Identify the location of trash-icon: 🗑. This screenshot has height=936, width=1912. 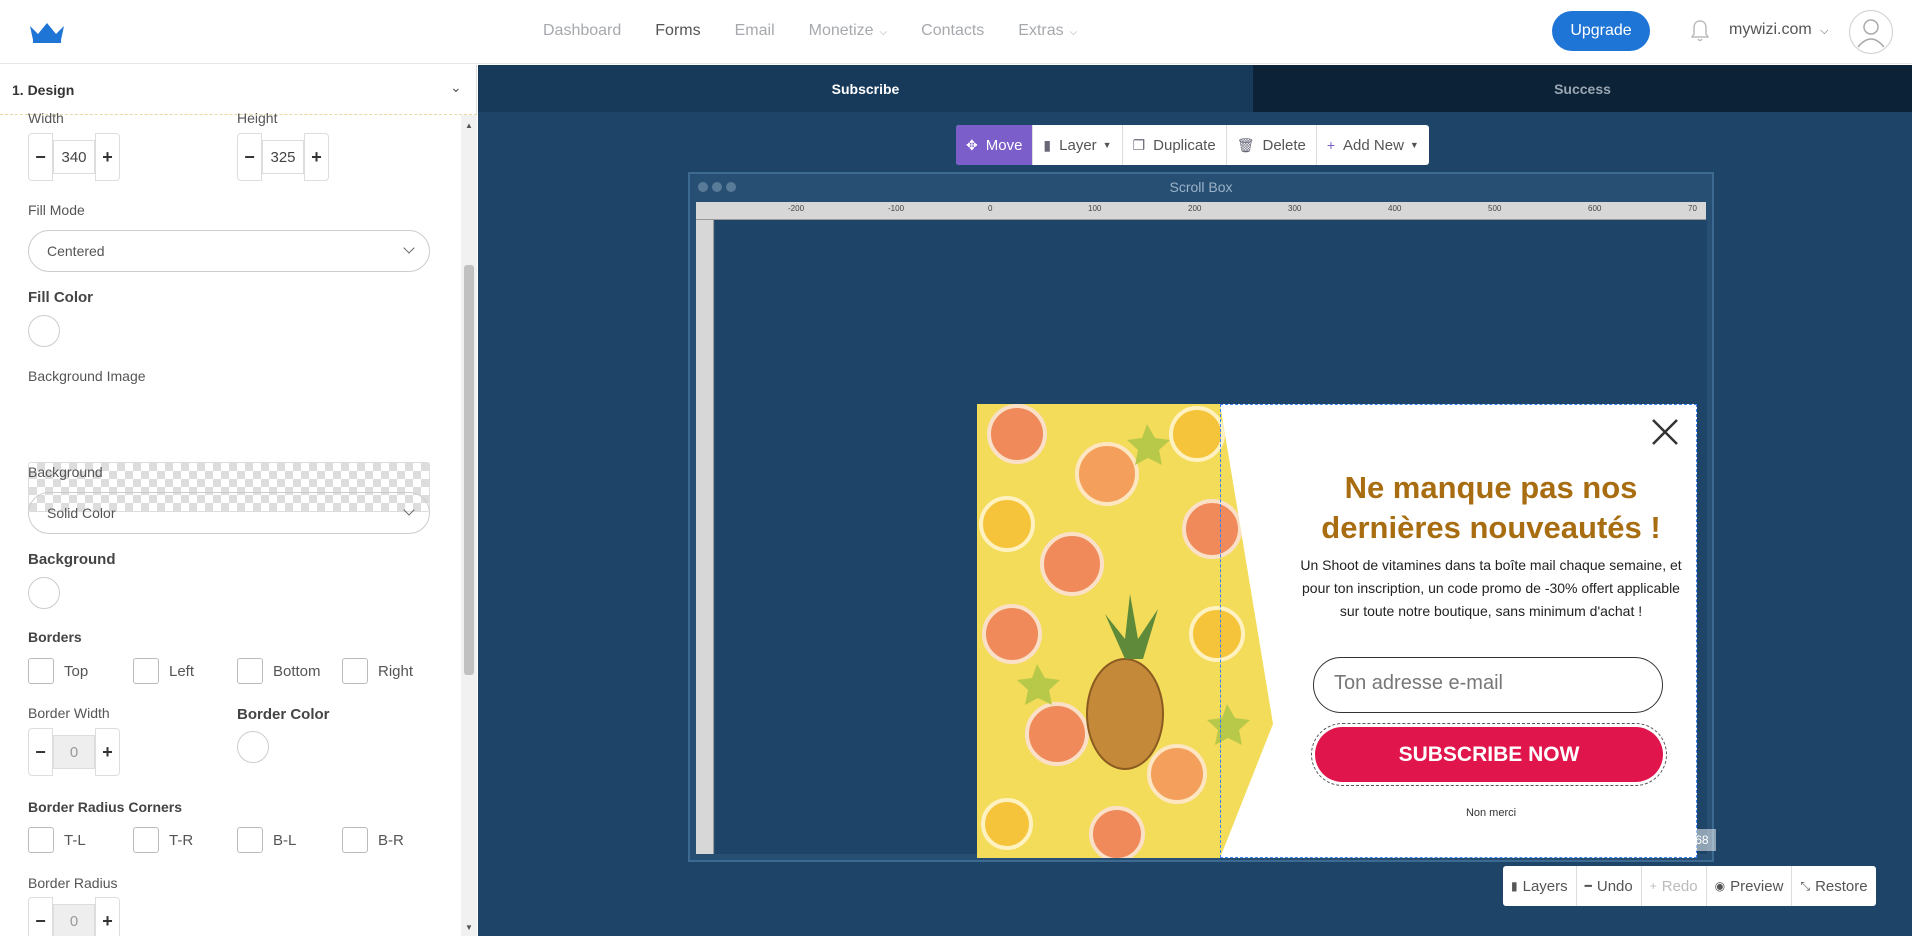
(1245, 144).